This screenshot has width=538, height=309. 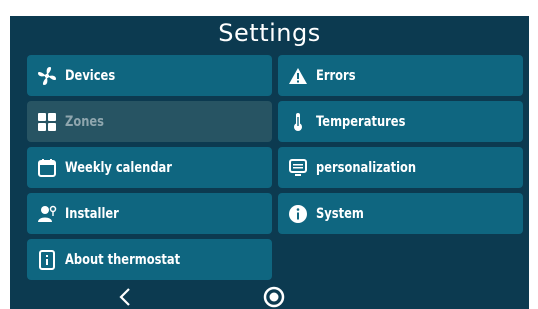 I want to click on chevron-left-icon, so click(x=124, y=297).